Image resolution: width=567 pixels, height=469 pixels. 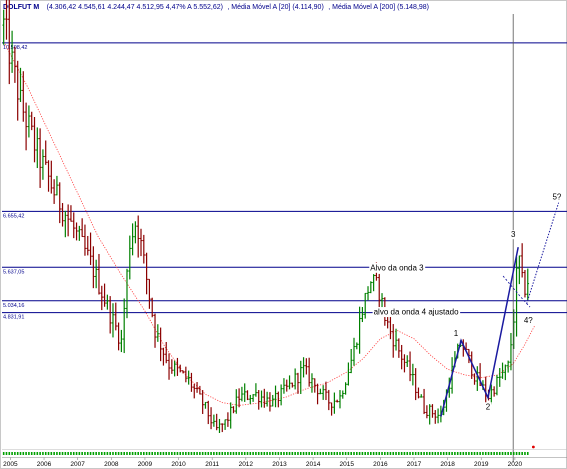 What do you see at coordinates (414, 464) in the screenshot?
I see `x-tick-label: 2017` at bounding box center [414, 464].